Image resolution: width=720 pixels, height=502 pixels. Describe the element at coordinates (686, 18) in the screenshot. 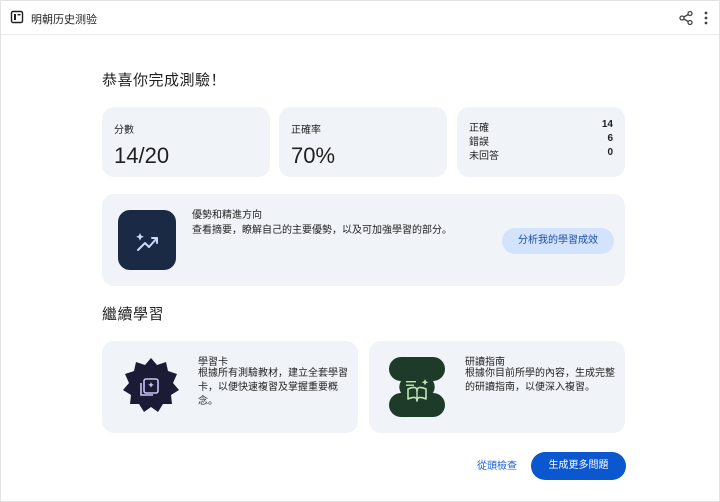

I see `share-icon` at that location.